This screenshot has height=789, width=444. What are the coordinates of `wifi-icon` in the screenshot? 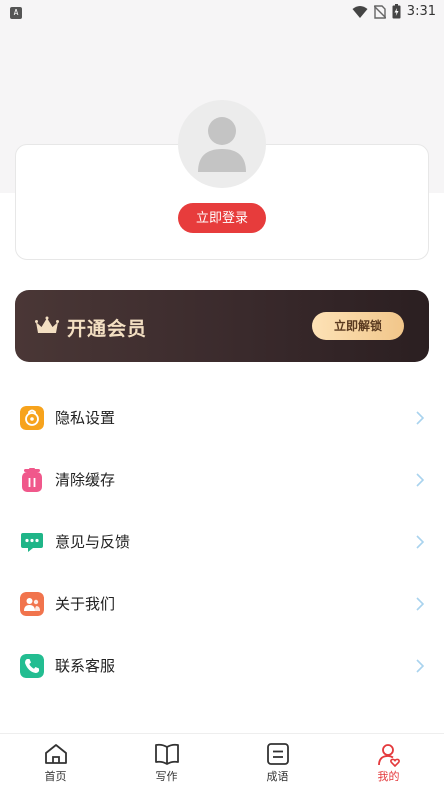 It's located at (360, 11).